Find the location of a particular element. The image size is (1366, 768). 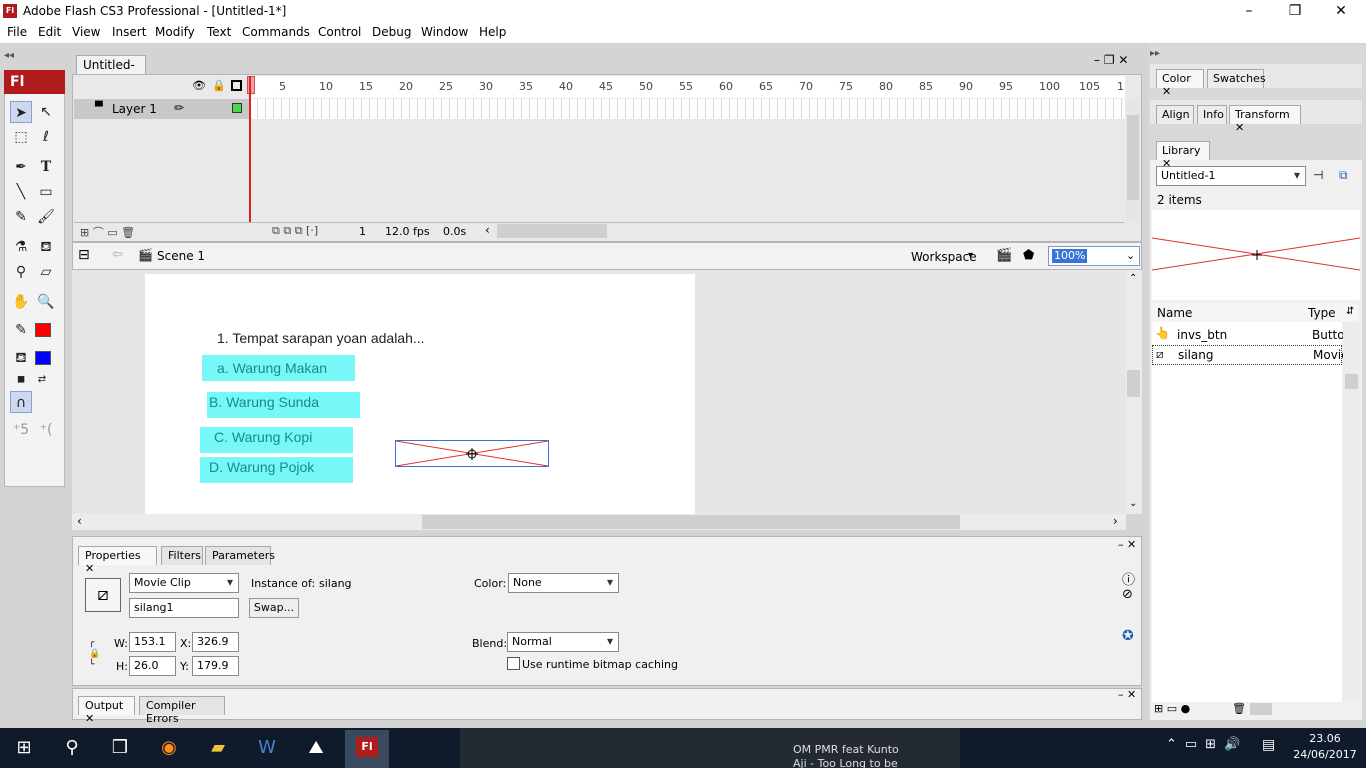

new-library-icon: ⧉ is located at coordinates (1343, 175).